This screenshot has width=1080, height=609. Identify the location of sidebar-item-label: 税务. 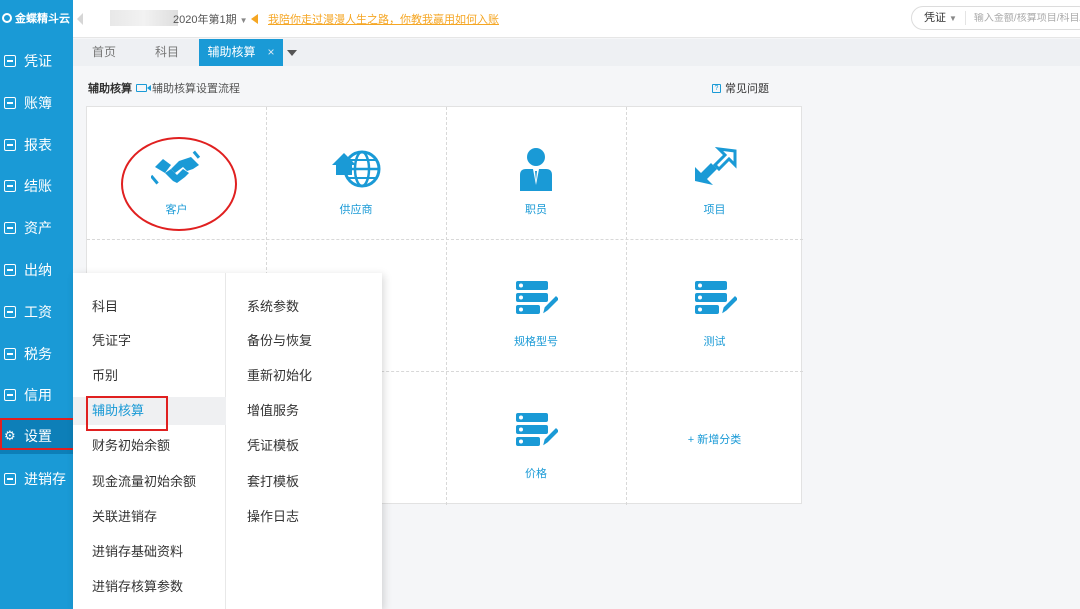
(38, 354).